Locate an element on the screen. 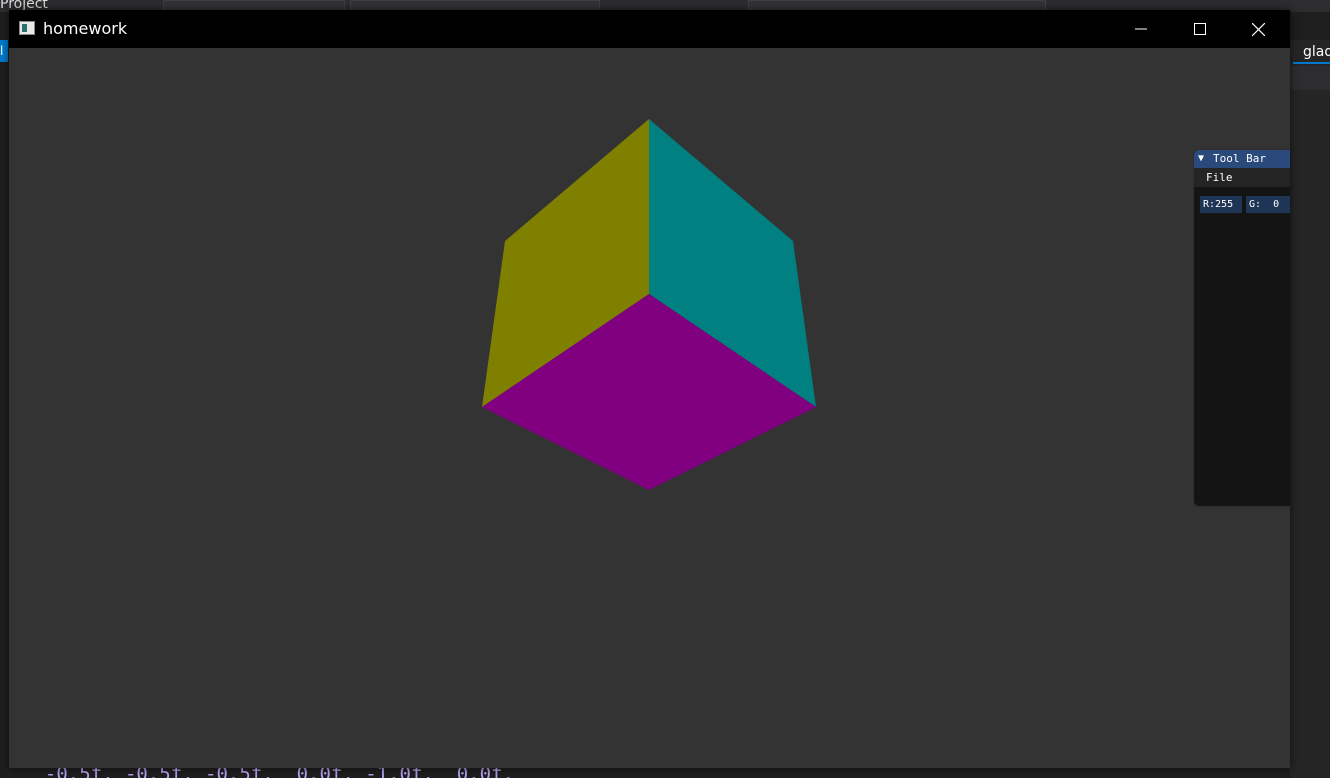 The height and width of the screenshot is (778, 1330). close-icon is located at coordinates (1258, 29).